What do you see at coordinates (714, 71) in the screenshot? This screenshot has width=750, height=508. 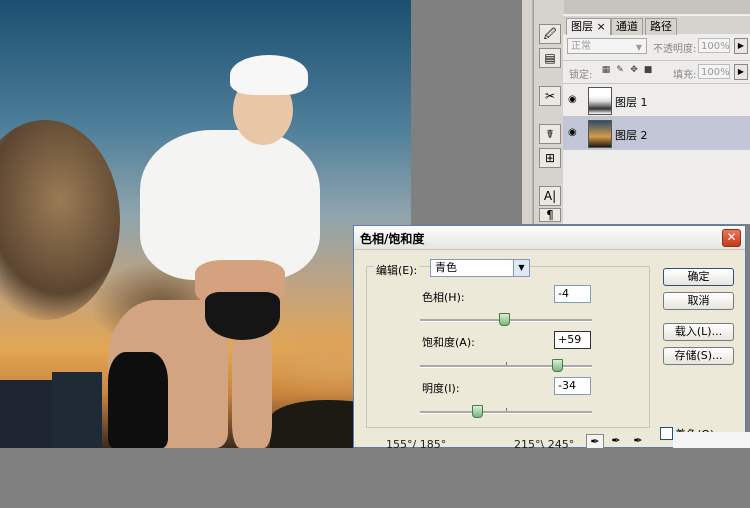 I see `fill-input: 100%` at bounding box center [714, 71].